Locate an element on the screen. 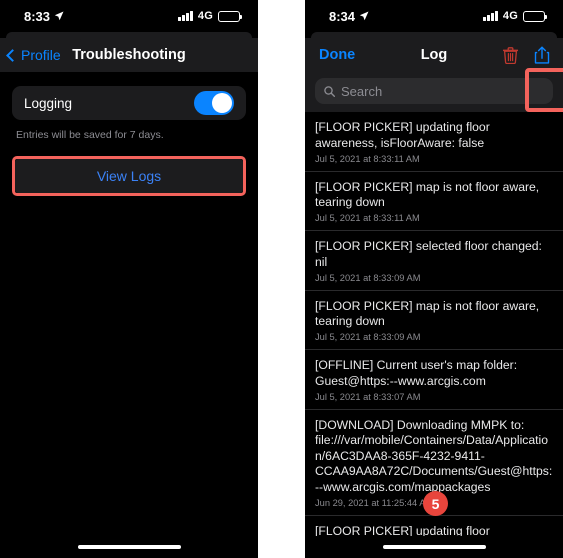 The width and height of the screenshot is (563, 558). status-bar-left: 8:34 is located at coordinates (349, 16).